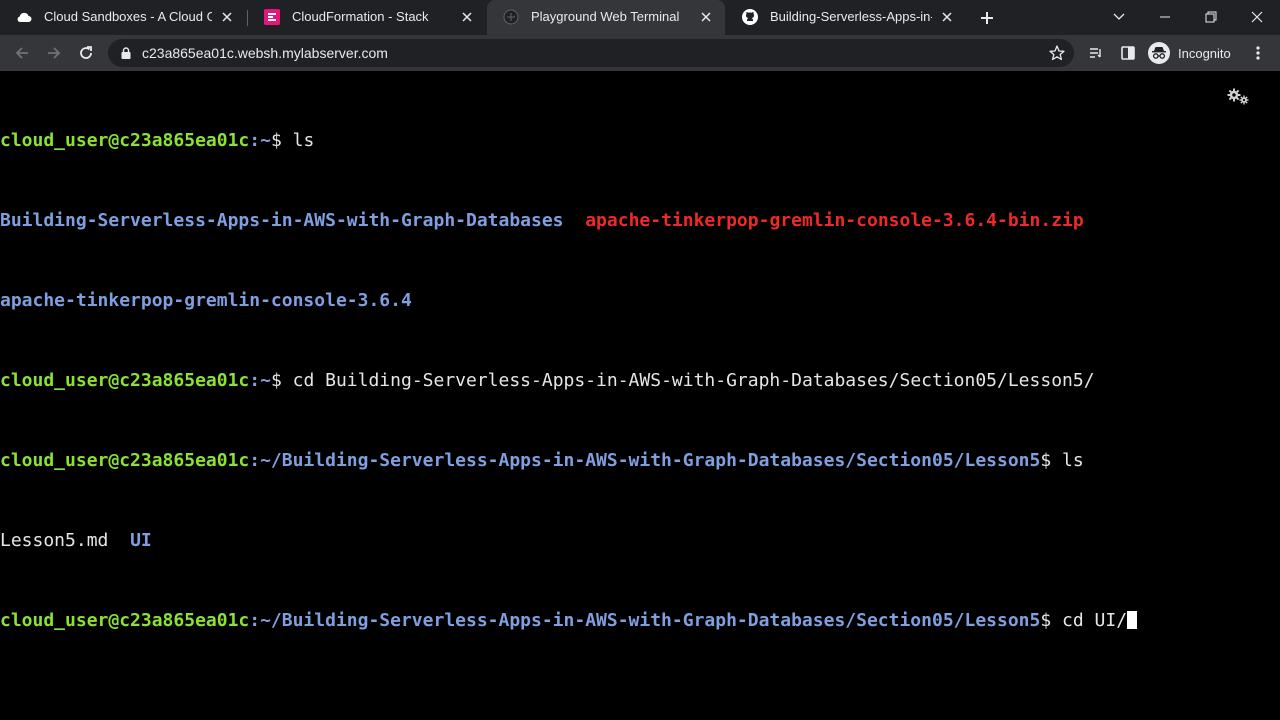 This screenshot has width=1280, height=720. I want to click on reload-button, so click(86, 53).